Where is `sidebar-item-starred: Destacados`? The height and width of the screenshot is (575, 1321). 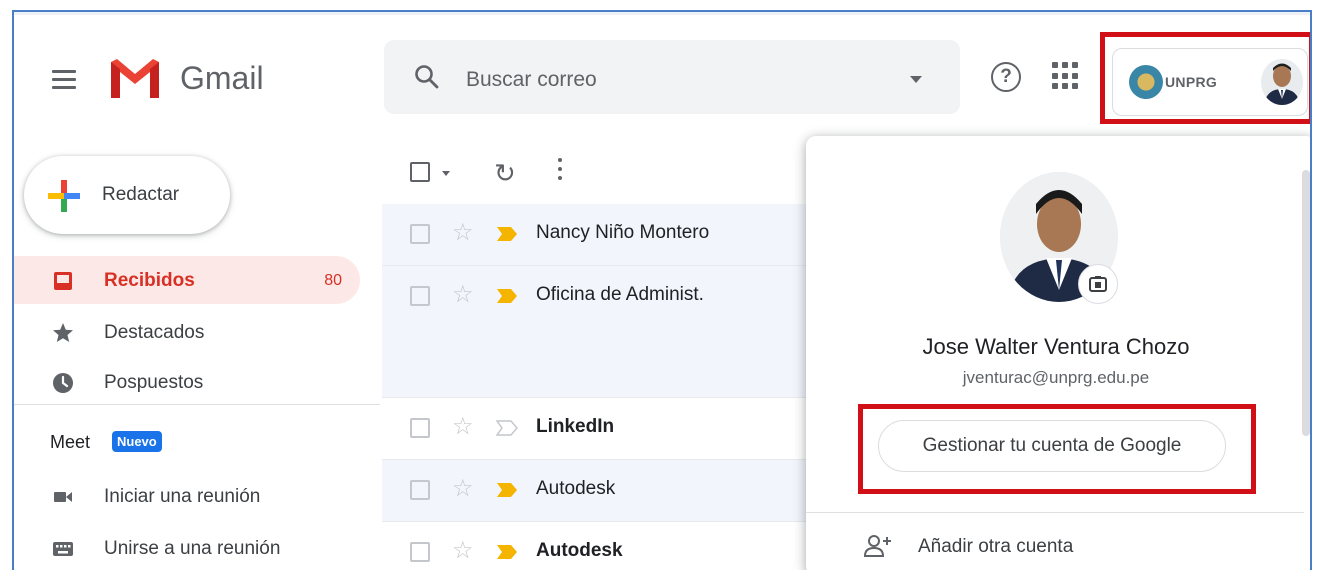 sidebar-item-starred: Destacados is located at coordinates (187, 332).